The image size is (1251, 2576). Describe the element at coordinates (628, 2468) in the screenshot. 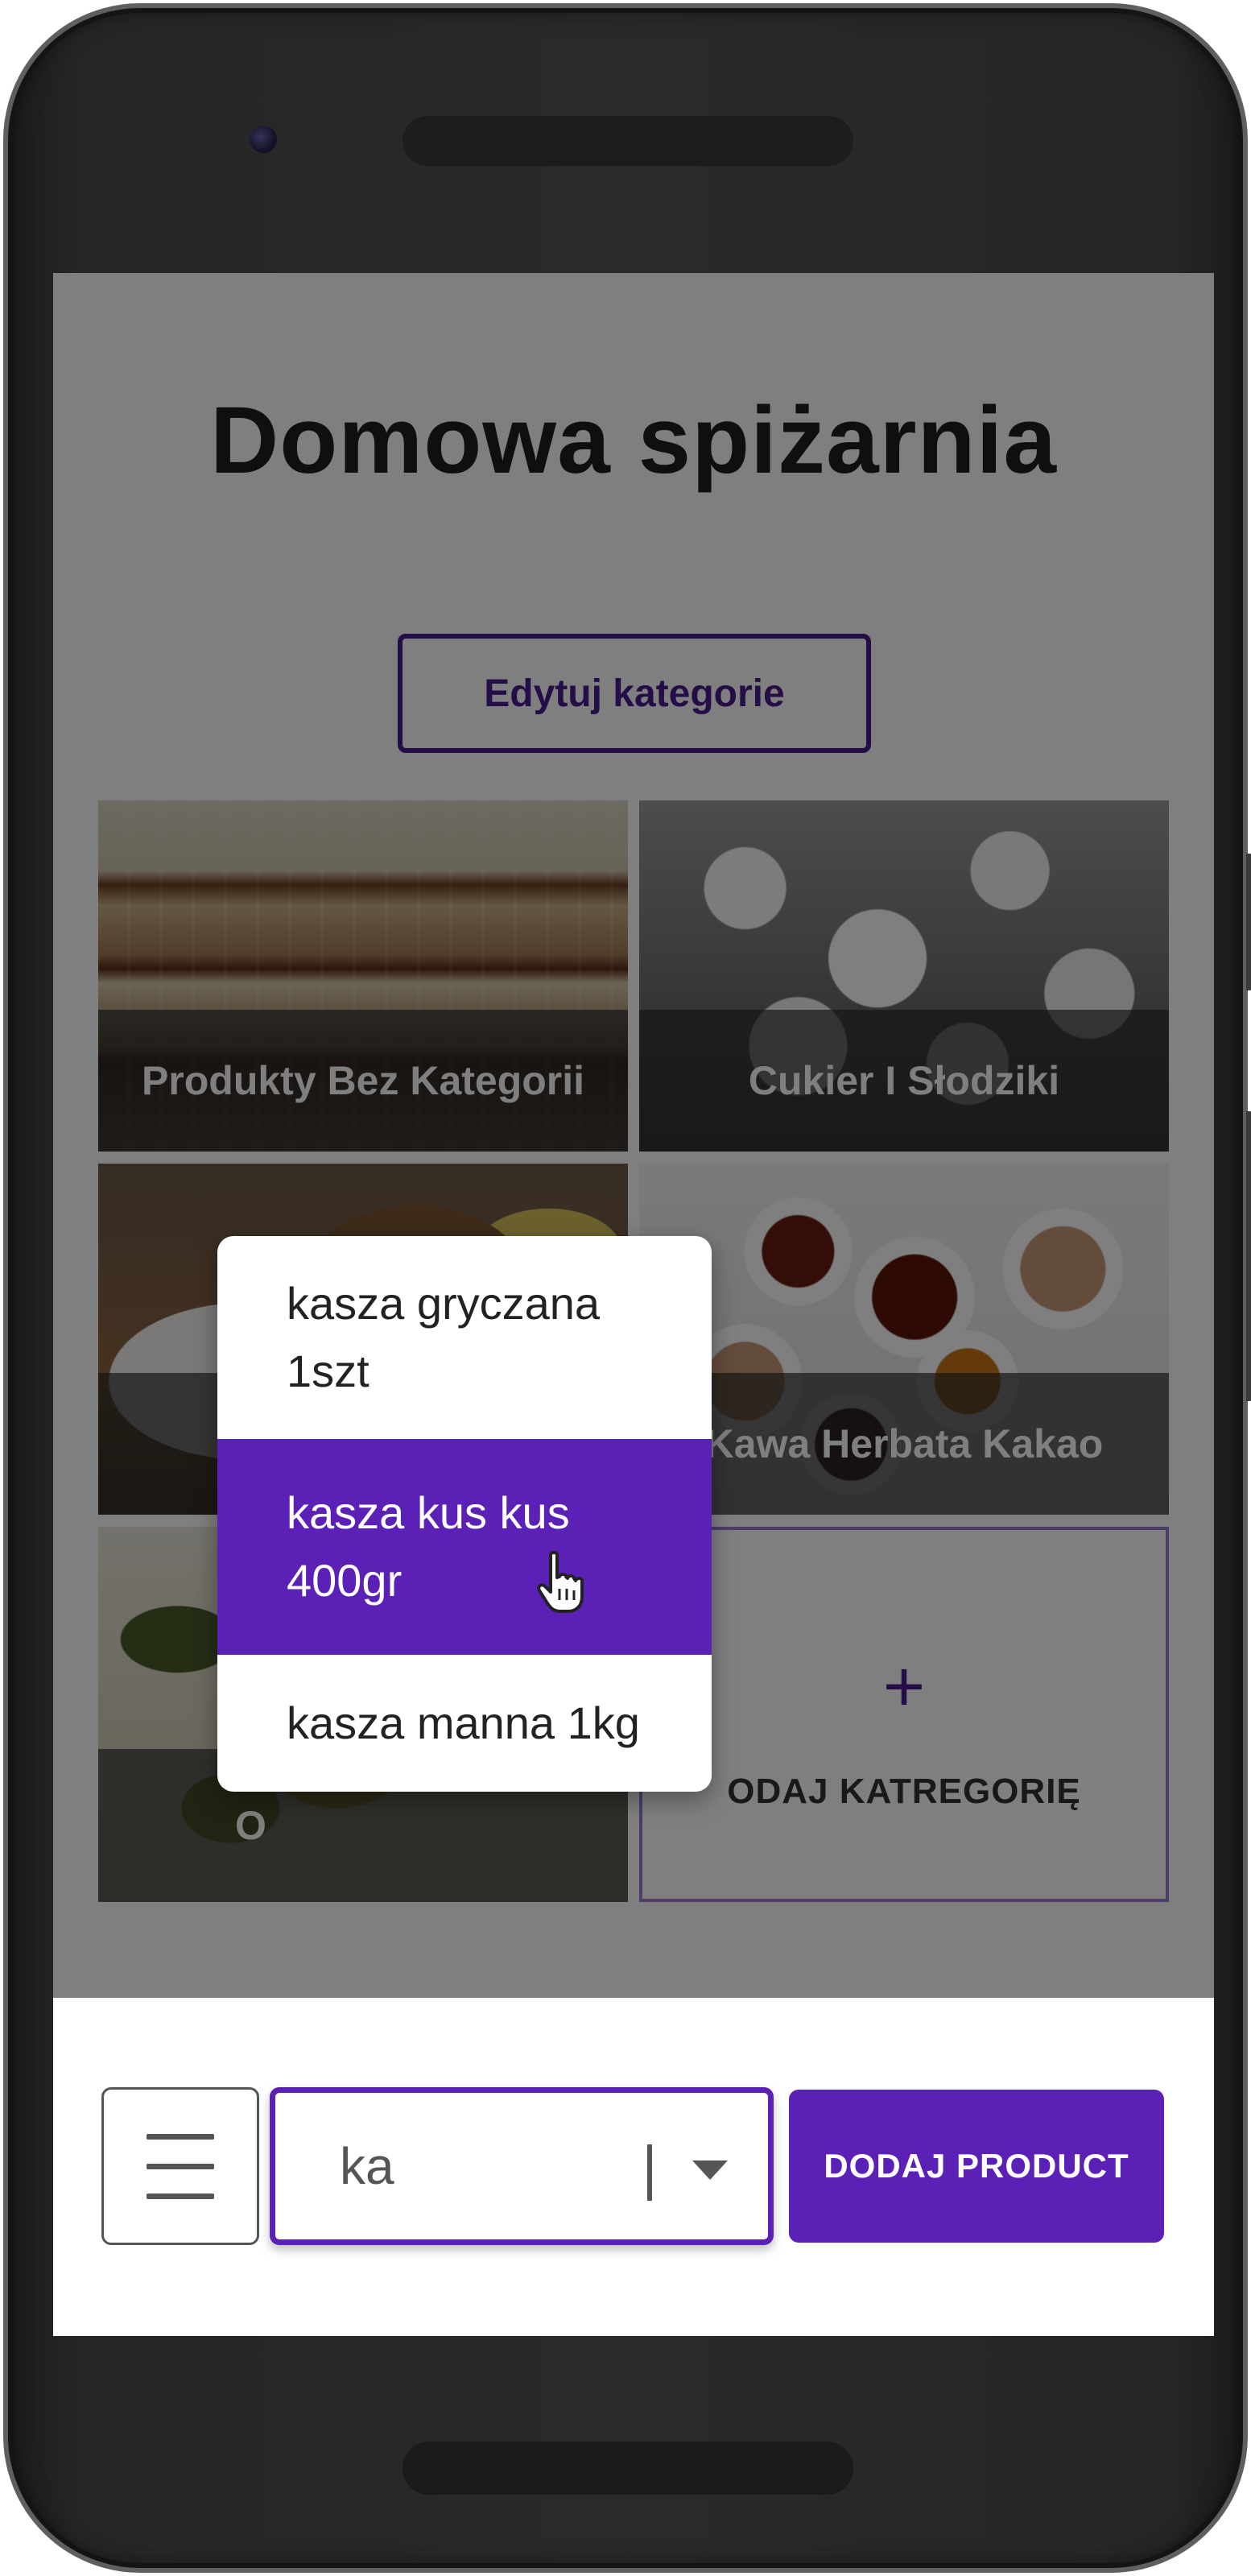

I see `bottom-speaker` at that location.